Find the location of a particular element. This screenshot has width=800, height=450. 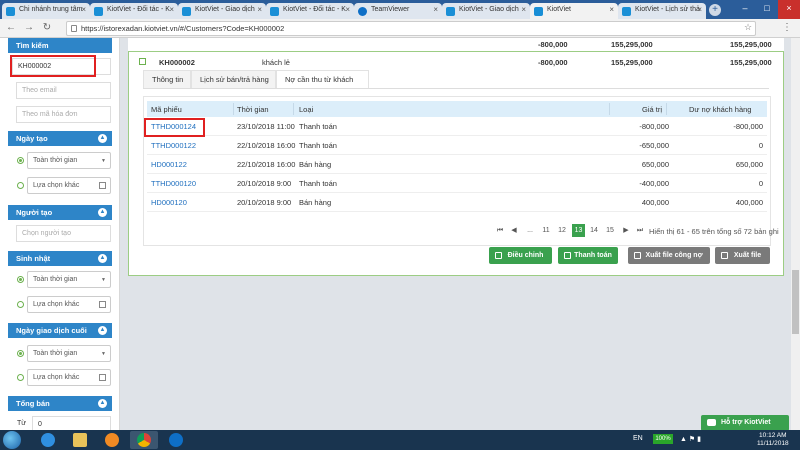

birthday-custom-date-picker: Lựa chọn khác is located at coordinates (69, 304).